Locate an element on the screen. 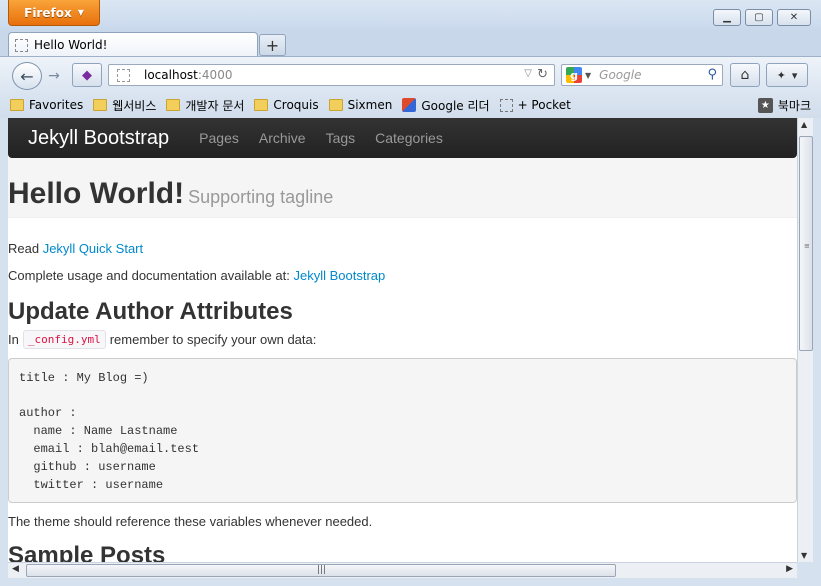  tab-title: Hello World! is located at coordinates (71, 45).